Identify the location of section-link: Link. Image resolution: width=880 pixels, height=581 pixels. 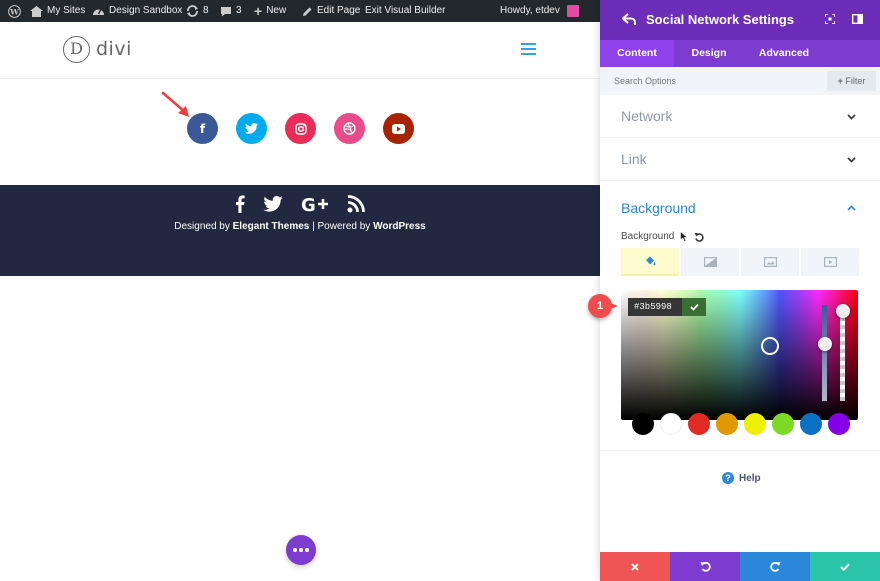
(740, 159).